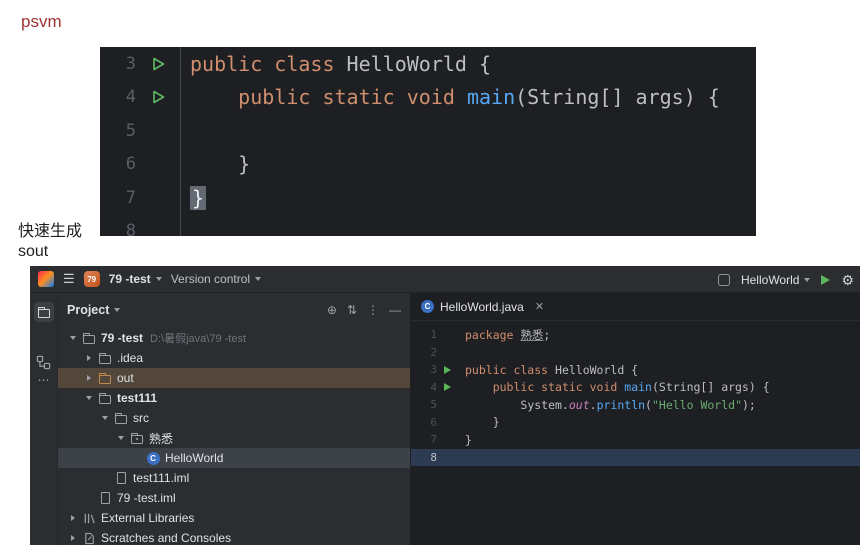 The image size is (860, 545). I want to click on editor-tab-bar: C HelloWorld.java ✕, so click(635, 307).